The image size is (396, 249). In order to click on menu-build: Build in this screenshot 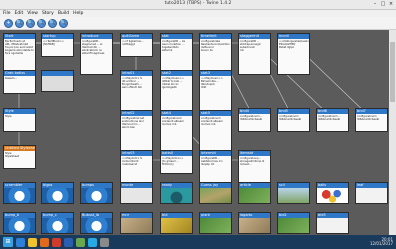, I will do `click(63, 13)`.